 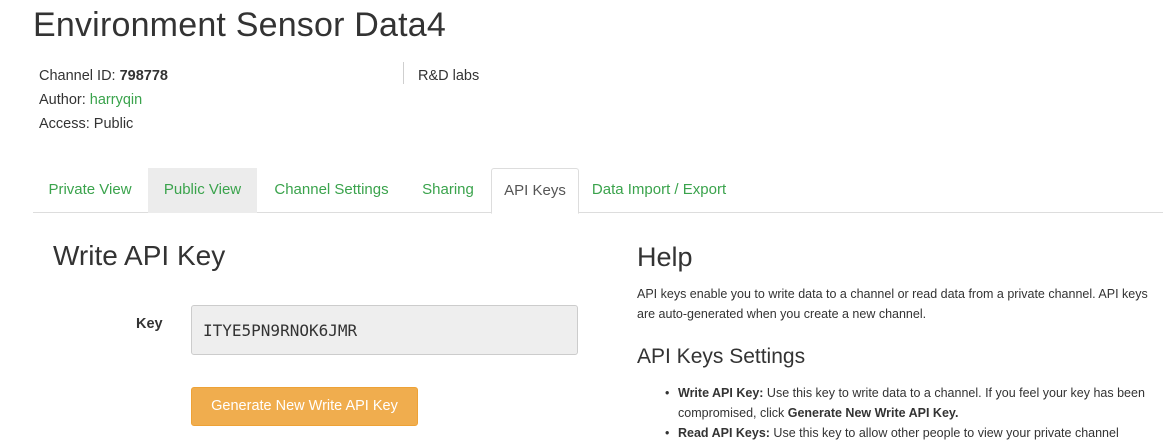 What do you see at coordinates (90, 190) in the screenshot?
I see `tab-private-view: Private View` at bounding box center [90, 190].